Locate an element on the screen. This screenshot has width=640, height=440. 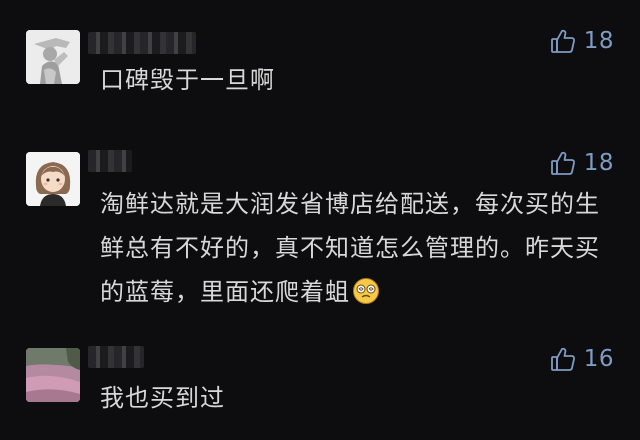
landscape-avatar-icon is located at coordinates (53, 375).